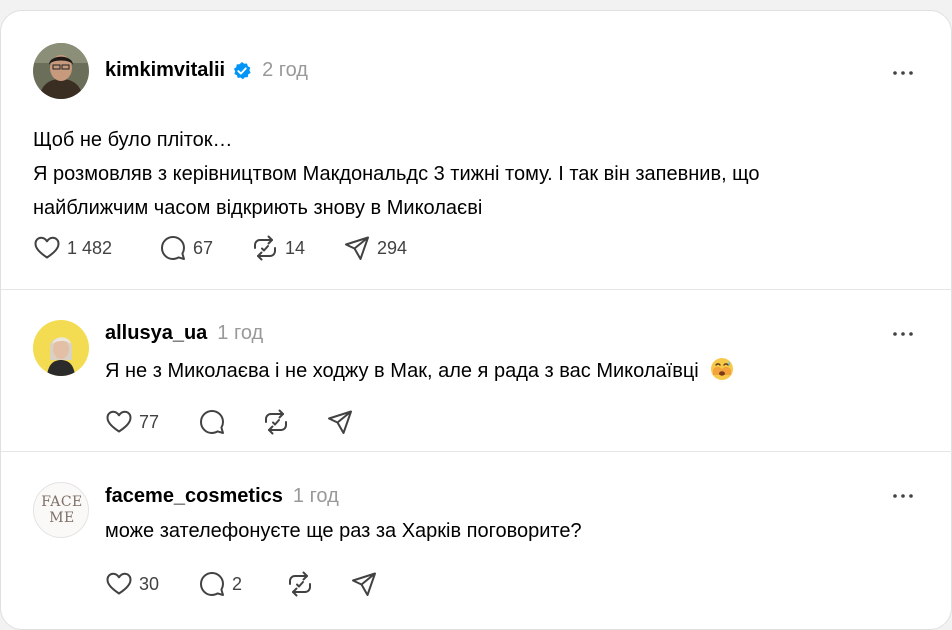  Describe the element at coordinates (156, 333) in the screenshot. I see `username: allusya_ua` at that location.